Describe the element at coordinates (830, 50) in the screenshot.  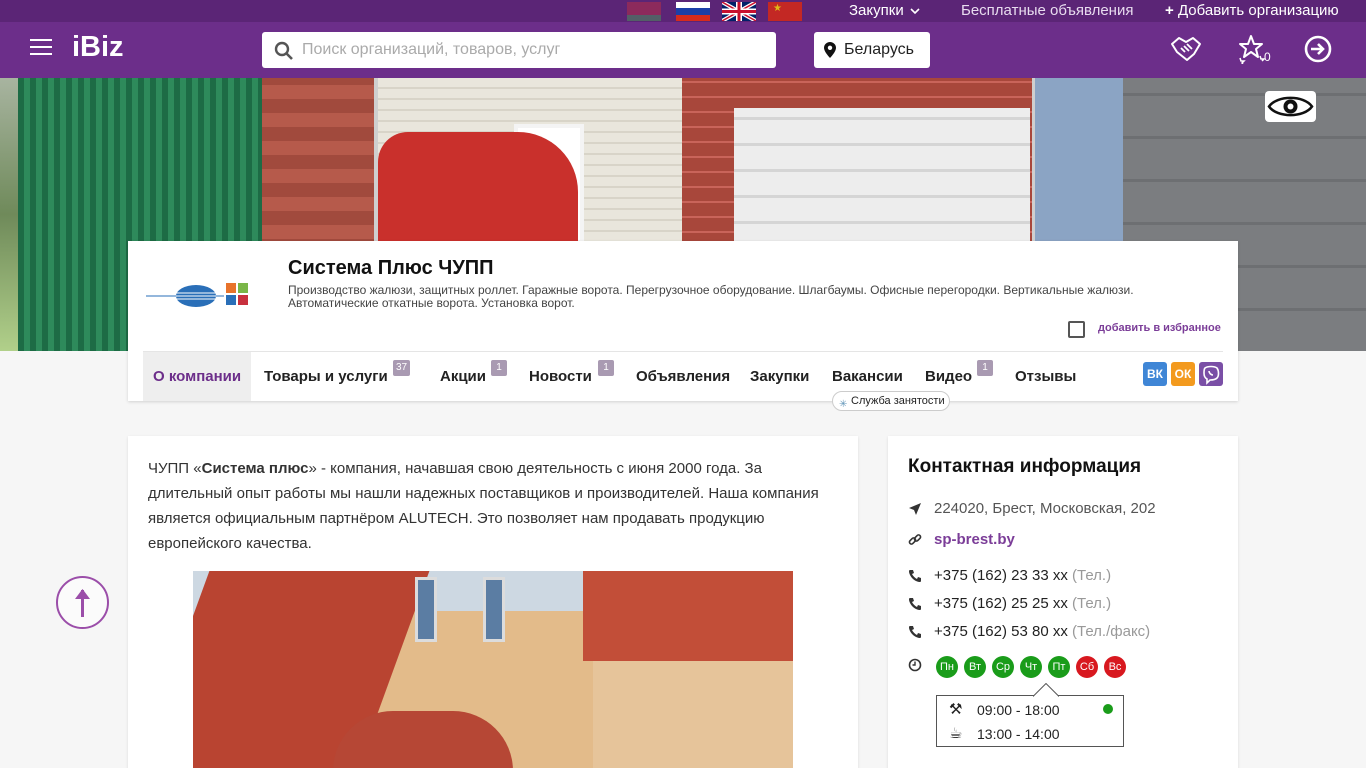
I see `location-pin-icon` at that location.